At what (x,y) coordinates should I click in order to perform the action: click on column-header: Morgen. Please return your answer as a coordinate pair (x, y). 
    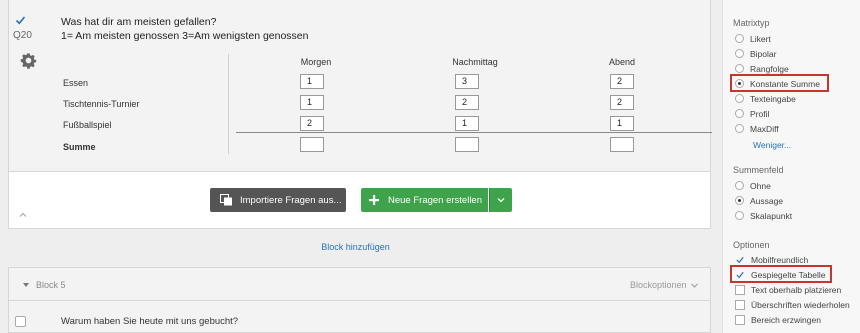
    Looking at the image, I should click on (316, 62).